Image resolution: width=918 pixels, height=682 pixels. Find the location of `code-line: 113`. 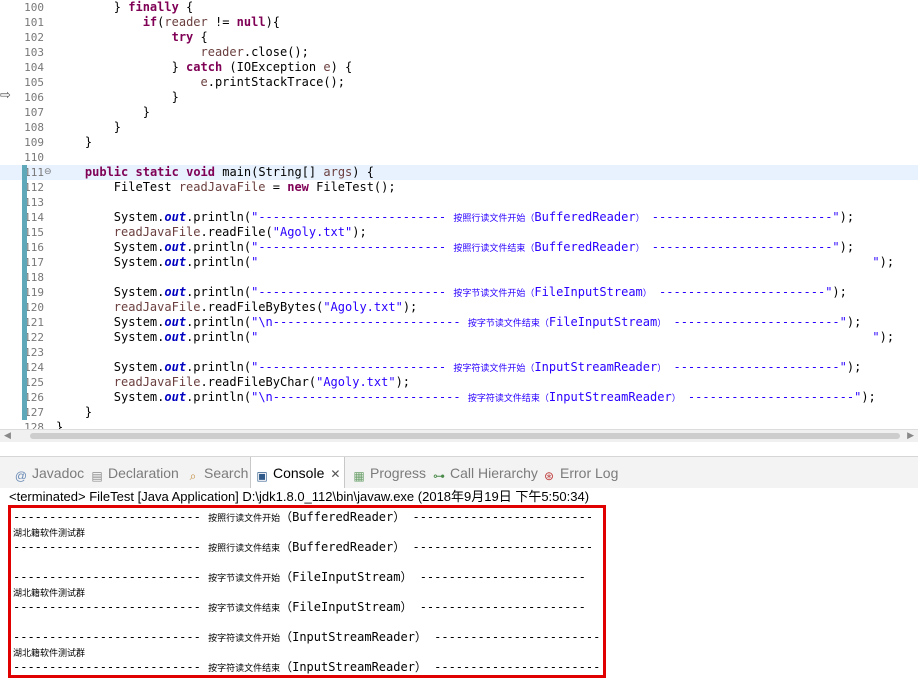

code-line: 113 is located at coordinates (459, 202).